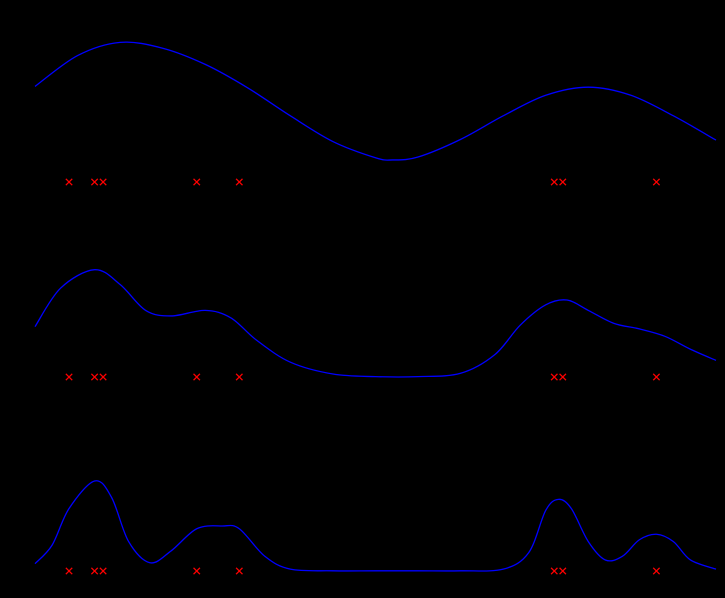 The height and width of the screenshot is (598, 725). What do you see at coordinates (22, 265) in the screenshot?
I see `panel-2-y-tick-label: 0.3` at bounding box center [22, 265].